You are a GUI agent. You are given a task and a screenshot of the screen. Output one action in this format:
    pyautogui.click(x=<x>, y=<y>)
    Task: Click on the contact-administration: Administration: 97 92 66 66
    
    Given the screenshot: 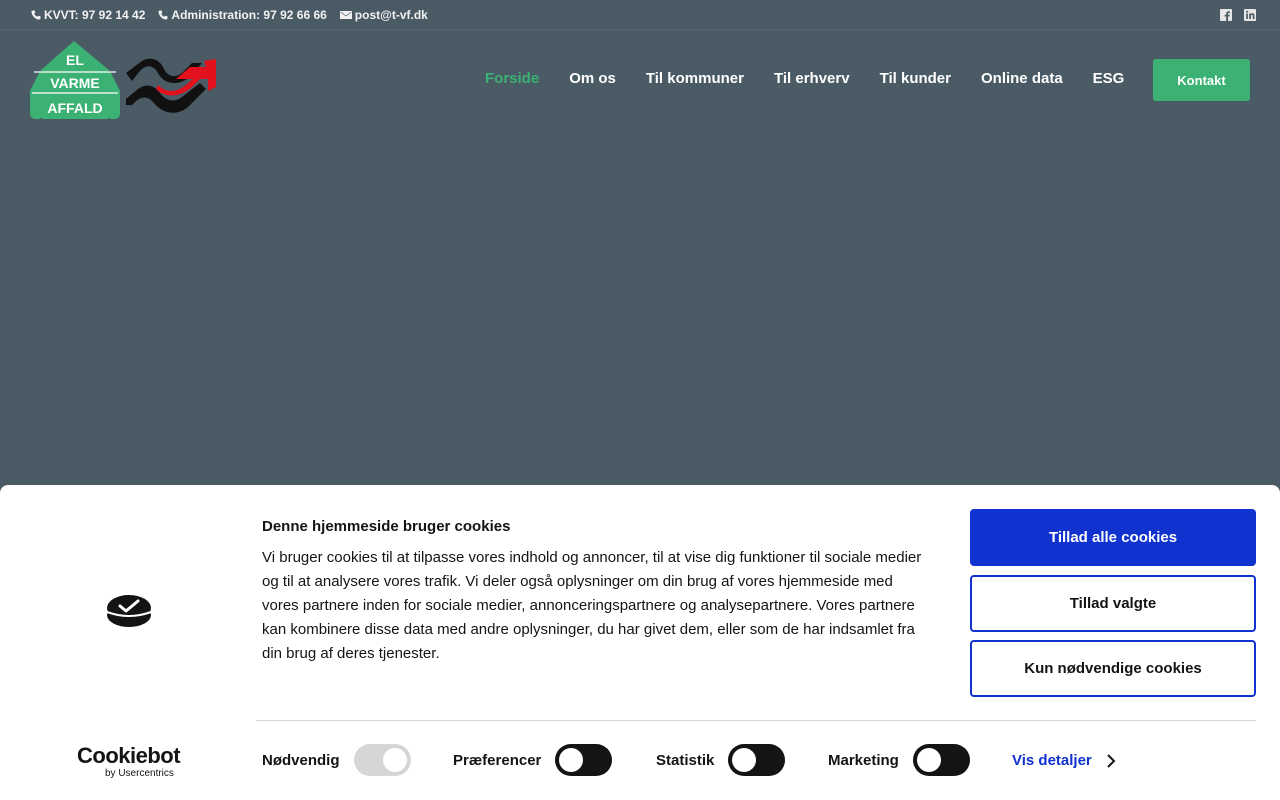 What is the action you would take?
    pyautogui.click(x=242, y=15)
    